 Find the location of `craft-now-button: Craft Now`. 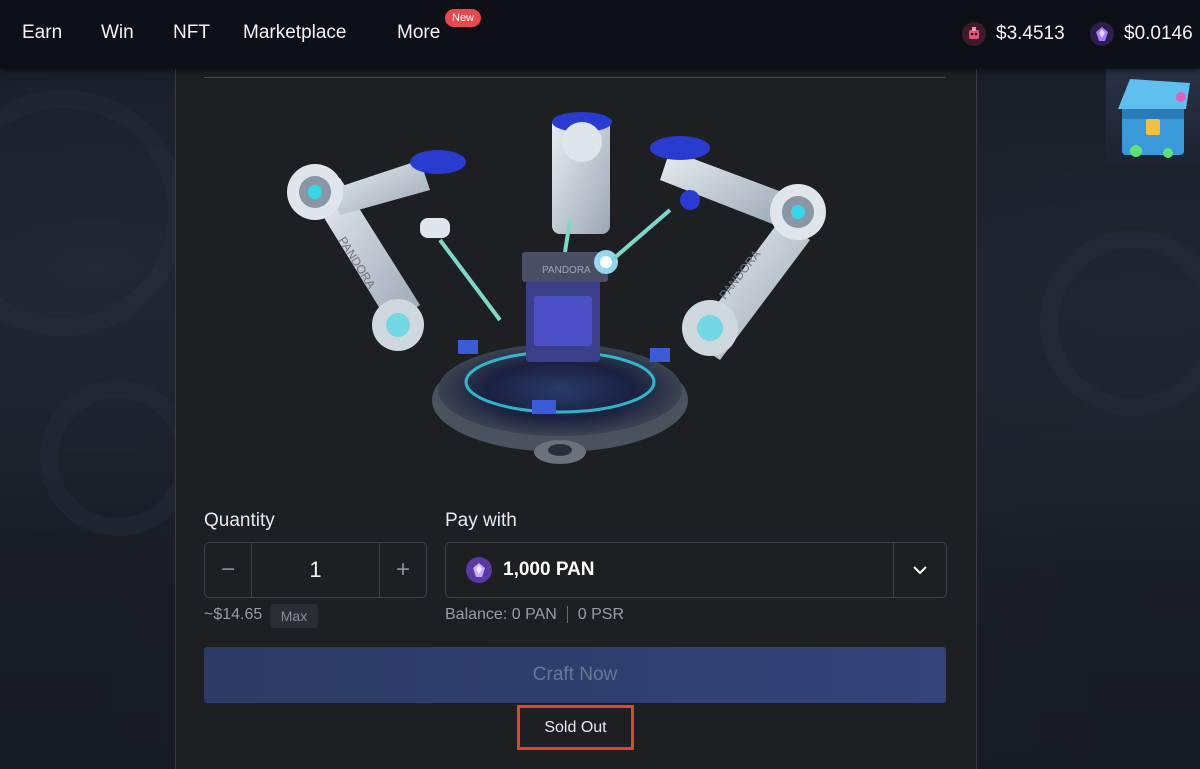

craft-now-button: Craft Now is located at coordinates (575, 675).